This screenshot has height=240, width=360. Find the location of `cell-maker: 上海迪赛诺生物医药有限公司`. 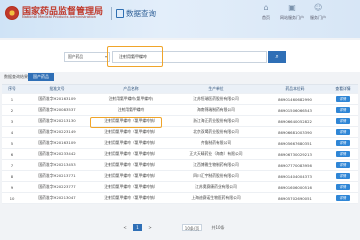

cell-maker: 上海迪赛诺生物医药有限公司 is located at coordinates (216, 197).